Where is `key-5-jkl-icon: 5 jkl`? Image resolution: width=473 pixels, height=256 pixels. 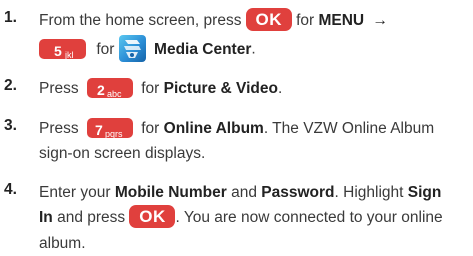
key-5-jkl-icon: 5 jkl is located at coordinates (62, 49).